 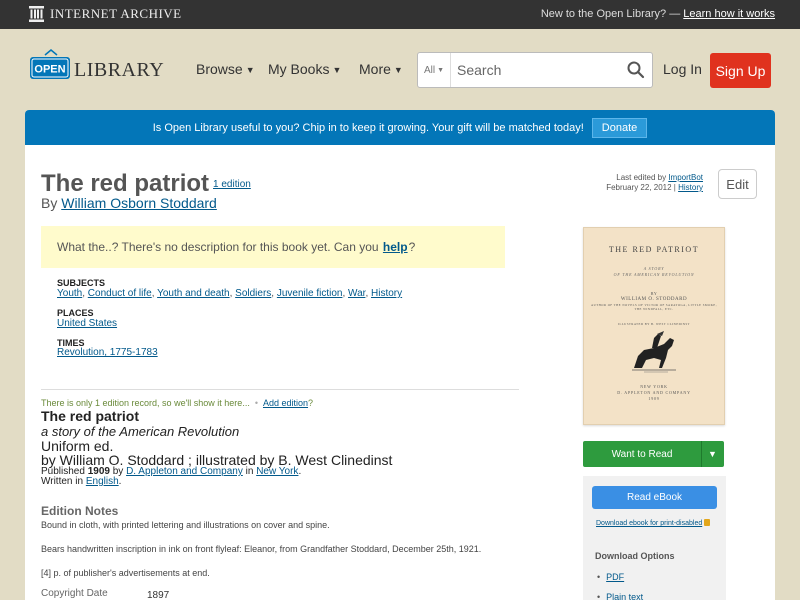 I want to click on learn-how-link: Learn how it works, so click(x=729, y=14).